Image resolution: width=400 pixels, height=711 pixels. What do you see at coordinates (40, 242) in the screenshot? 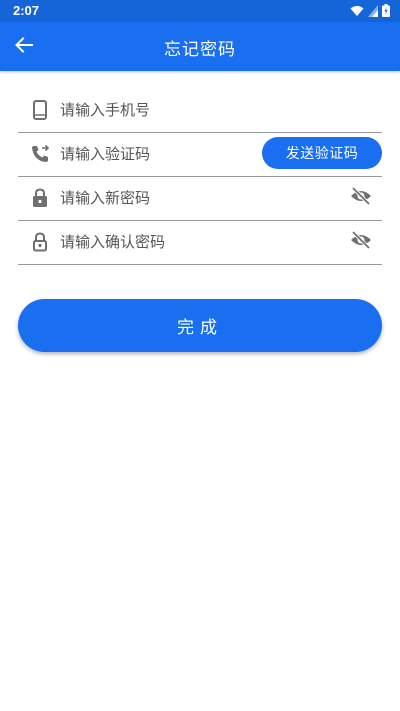
I see `lock-outline-icon` at bounding box center [40, 242].